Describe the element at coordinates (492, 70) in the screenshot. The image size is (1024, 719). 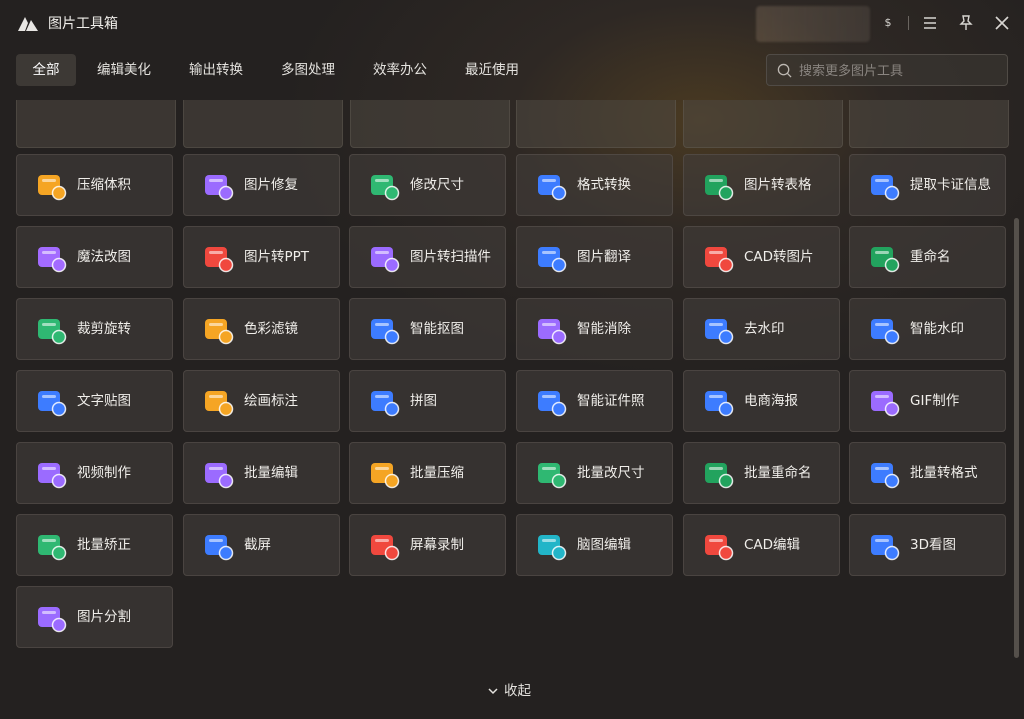
I see `tab-recent: 最近使用` at that location.